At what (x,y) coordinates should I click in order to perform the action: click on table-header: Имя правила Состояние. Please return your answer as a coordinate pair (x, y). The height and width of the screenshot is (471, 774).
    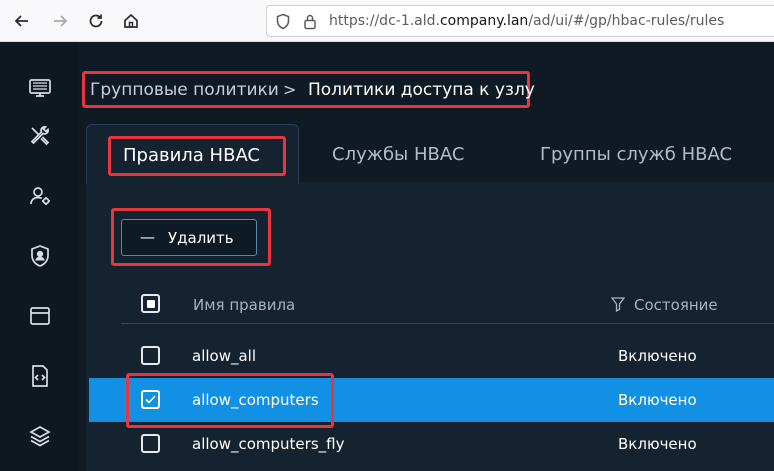
    Looking at the image, I should click on (447, 304).